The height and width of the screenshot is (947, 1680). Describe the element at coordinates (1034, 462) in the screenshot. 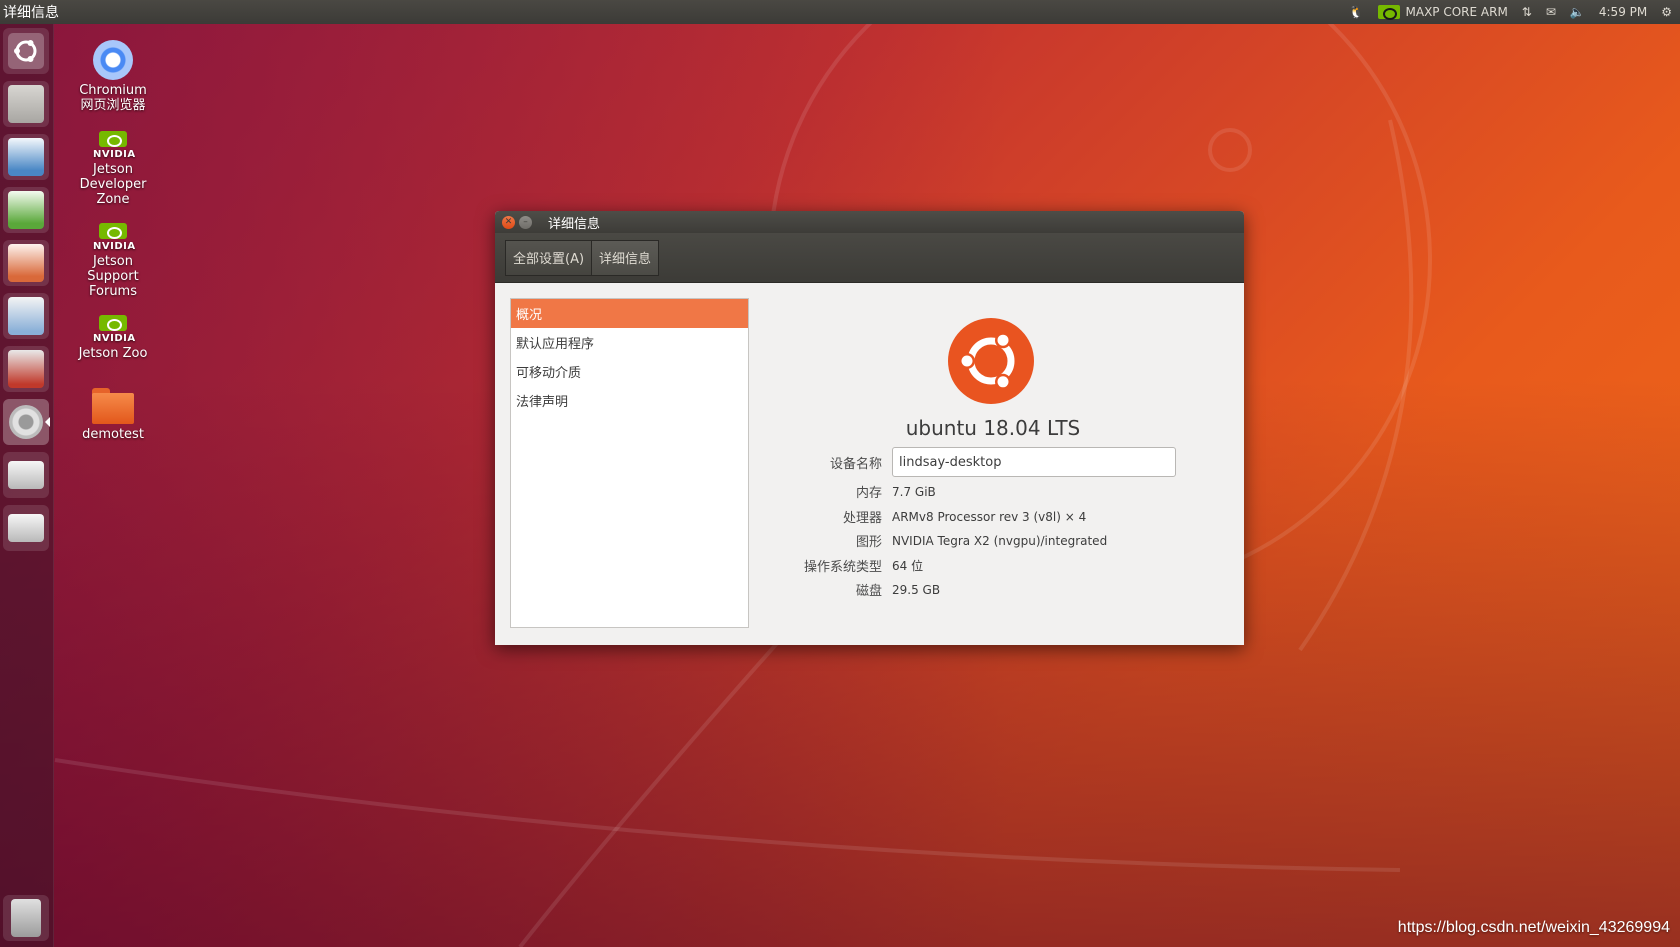

I see `device-name-field` at that location.